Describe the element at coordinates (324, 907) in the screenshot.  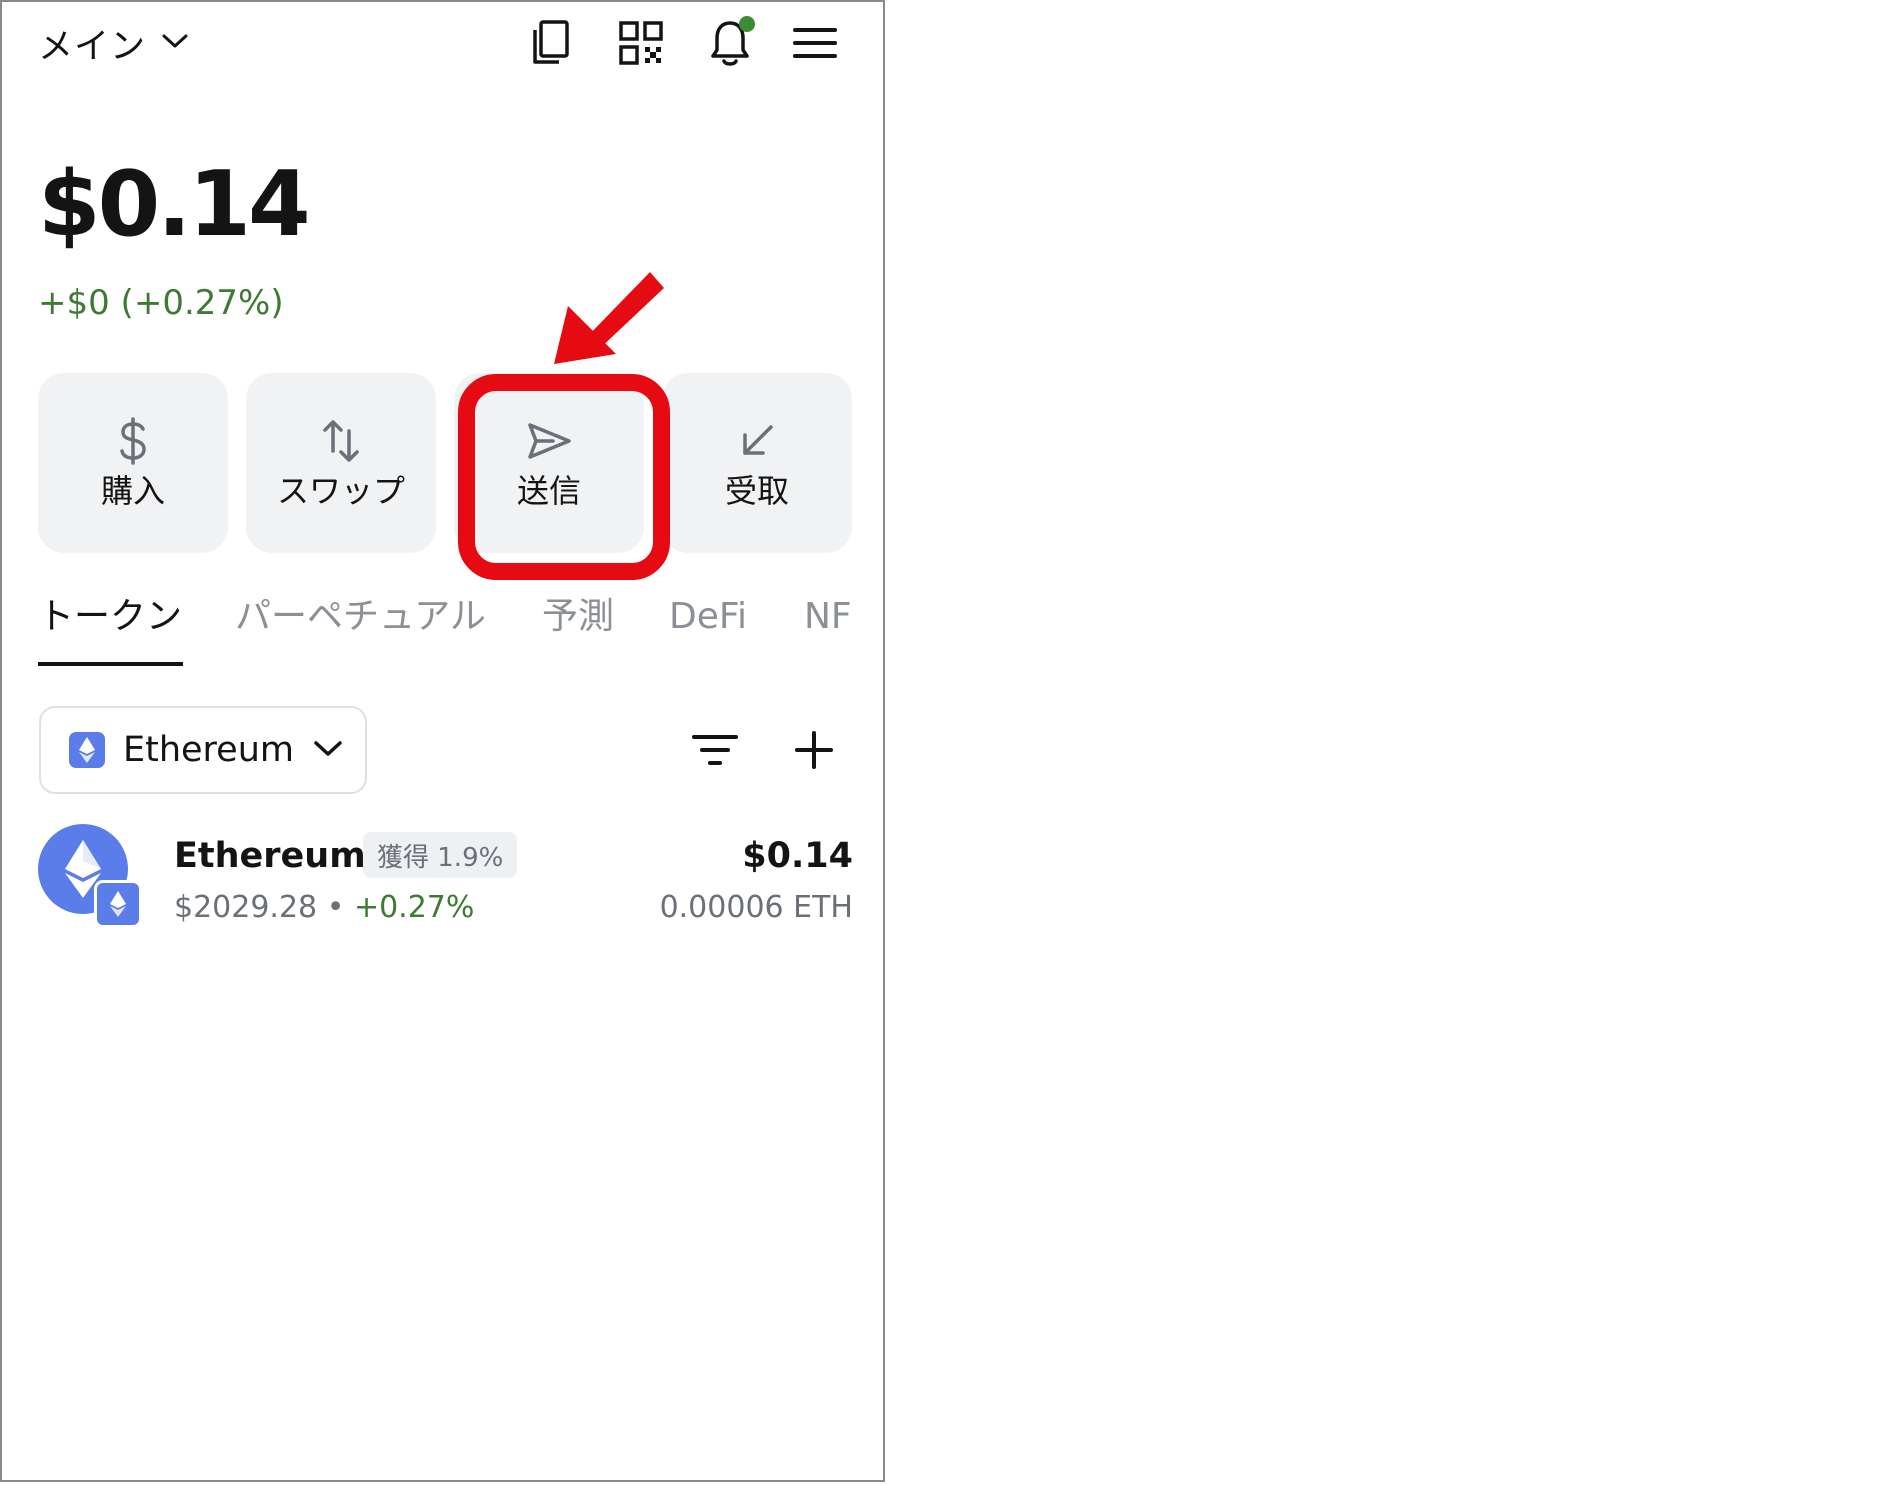
I see `token-price-line: $2029.28 • +0.27%` at that location.